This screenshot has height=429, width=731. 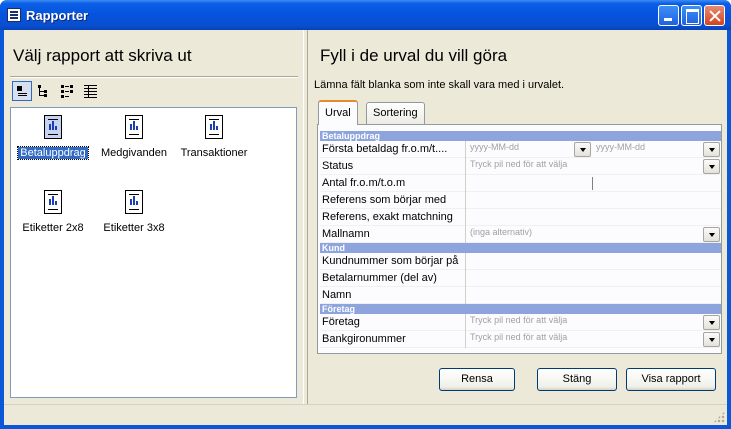 What do you see at coordinates (711, 339) in the screenshot?
I see `bankgironummer-dropdown-button` at bounding box center [711, 339].